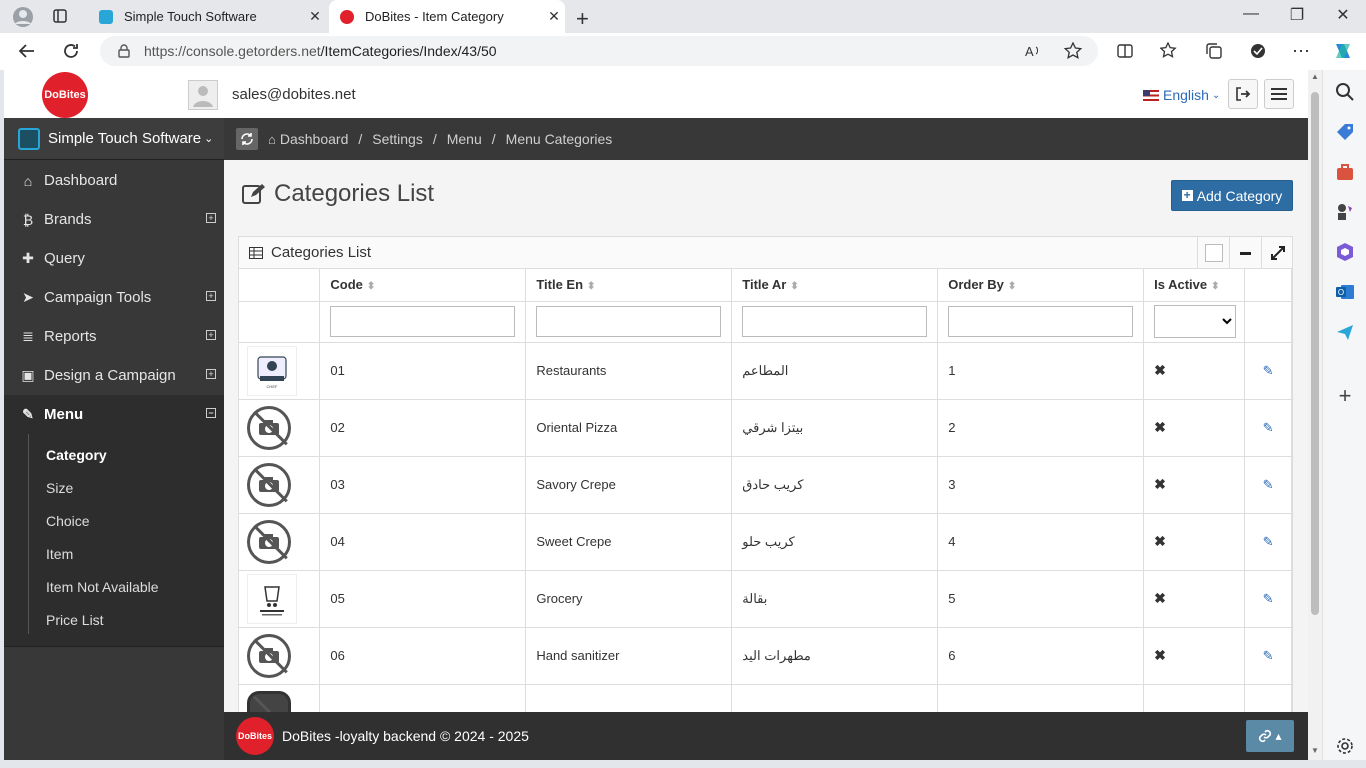 This screenshot has width=1366, height=768. Describe the element at coordinates (423, 321) in the screenshot. I see `filter-code-input` at that location.